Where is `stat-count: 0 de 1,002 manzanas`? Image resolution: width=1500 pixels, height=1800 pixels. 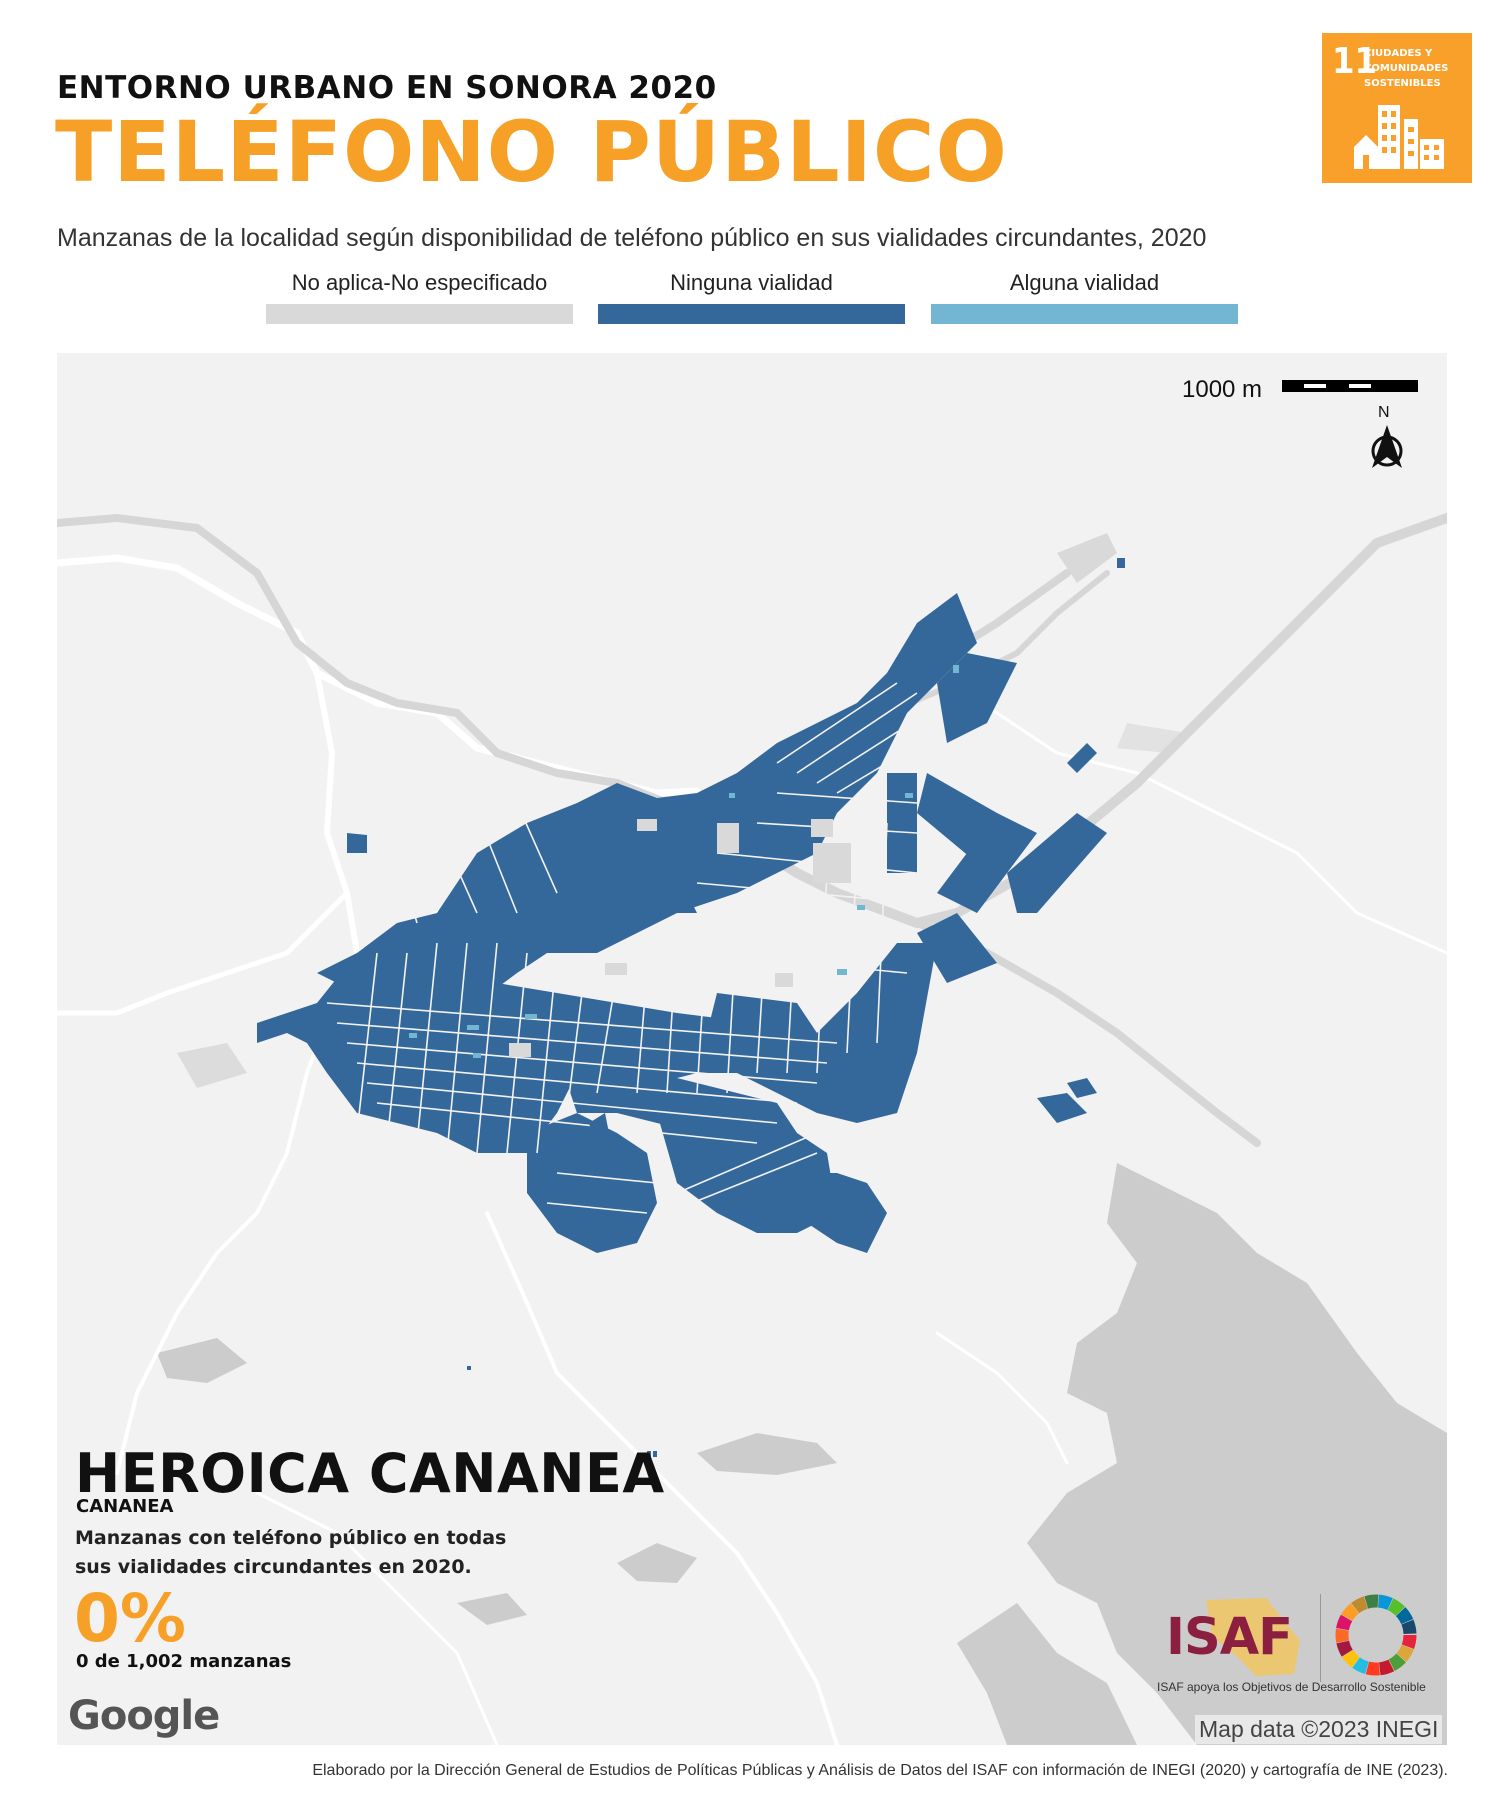 stat-count: 0 de 1,002 manzanas is located at coordinates (184, 1661).